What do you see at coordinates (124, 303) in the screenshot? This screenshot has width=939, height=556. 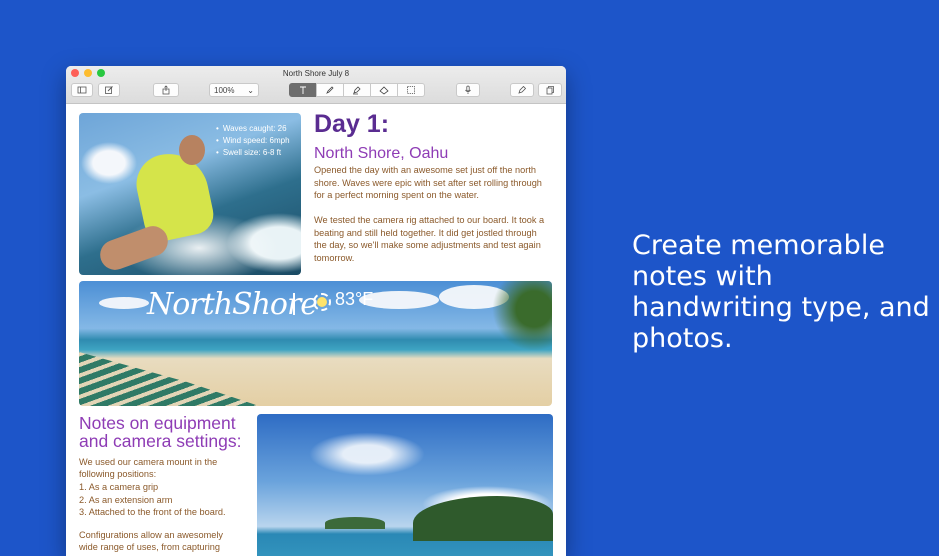 I see `cloud-shape` at bounding box center [124, 303].